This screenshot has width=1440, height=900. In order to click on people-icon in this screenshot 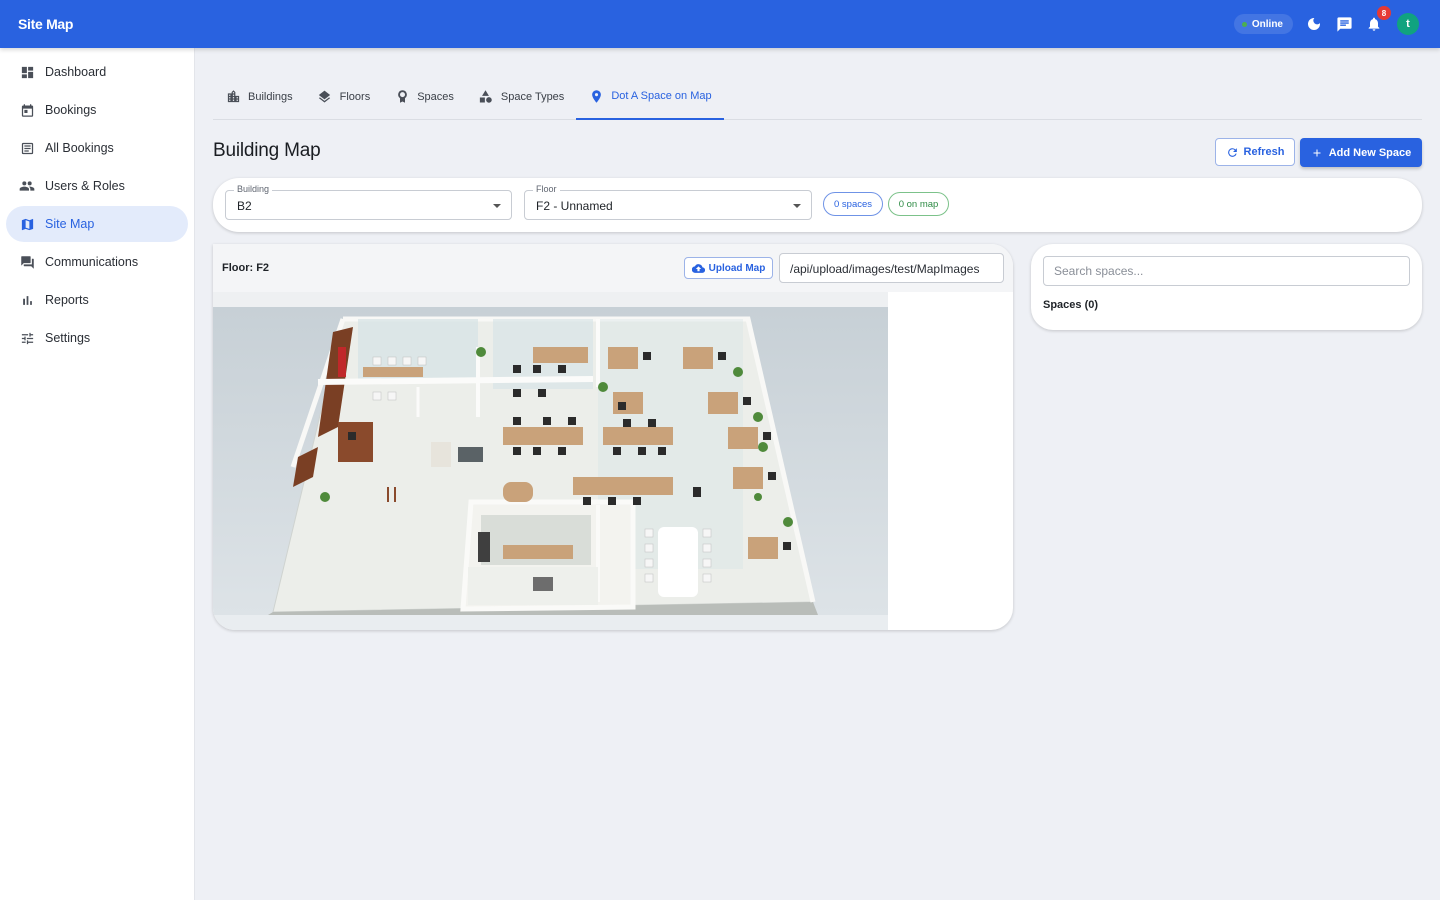, I will do `click(27, 186)`.